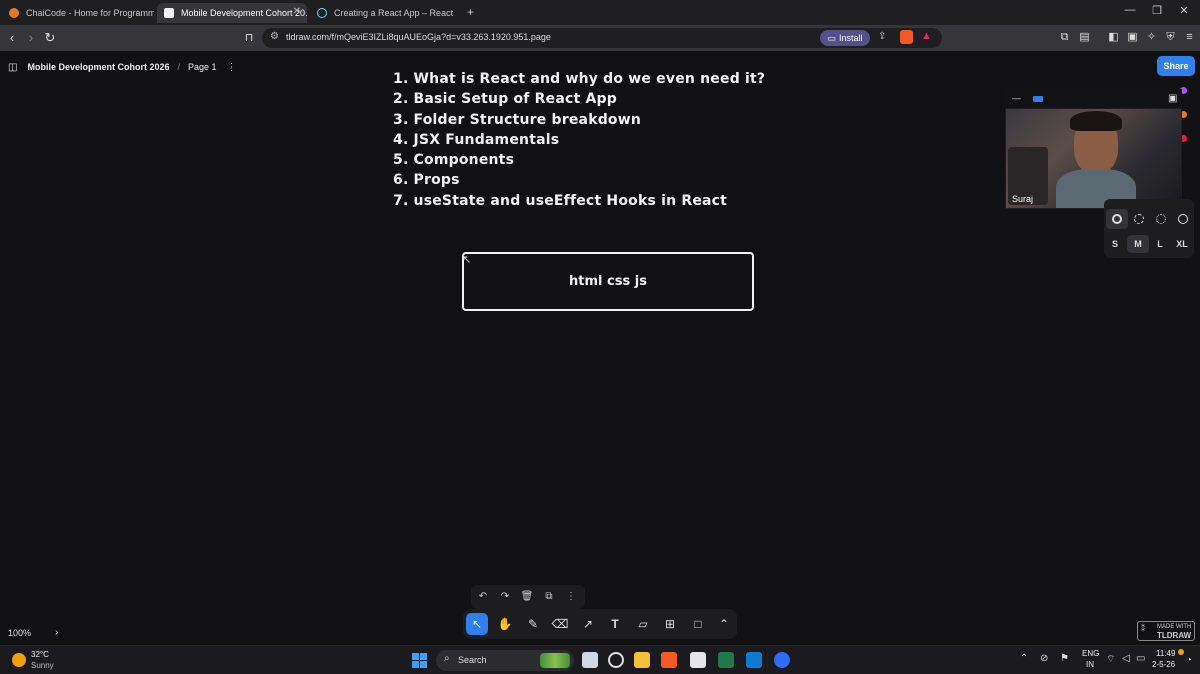 The width and height of the screenshot is (1200, 674). What do you see at coordinates (505, 624) in the screenshot?
I see `hand-tool-icon: ✋` at bounding box center [505, 624].